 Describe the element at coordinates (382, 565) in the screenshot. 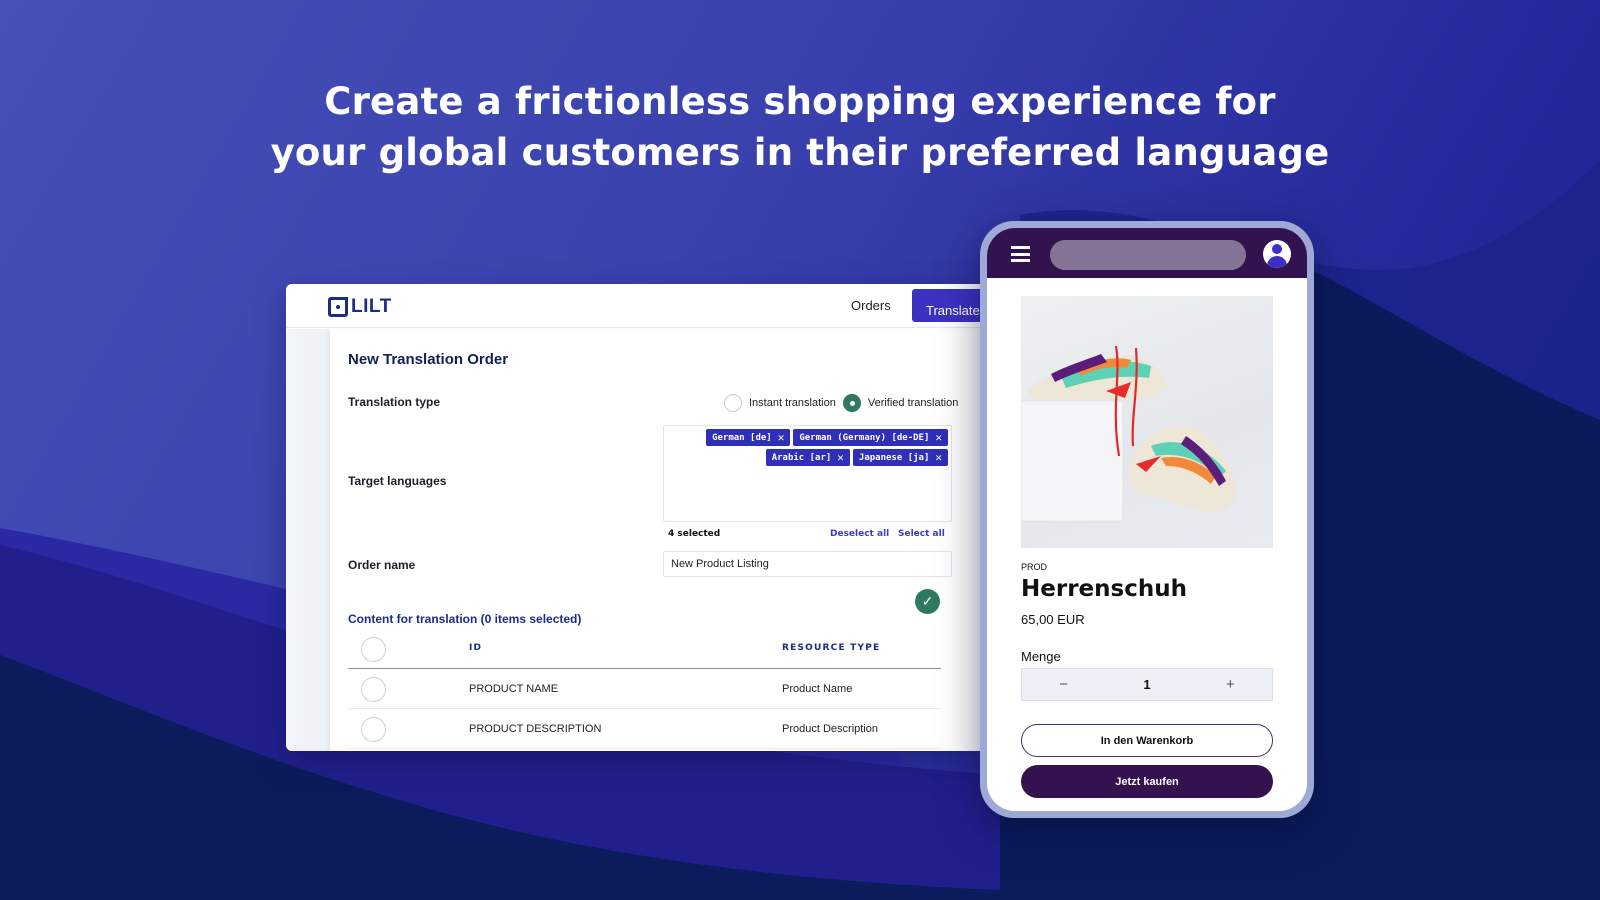

I see `order-name-label: Order name` at that location.